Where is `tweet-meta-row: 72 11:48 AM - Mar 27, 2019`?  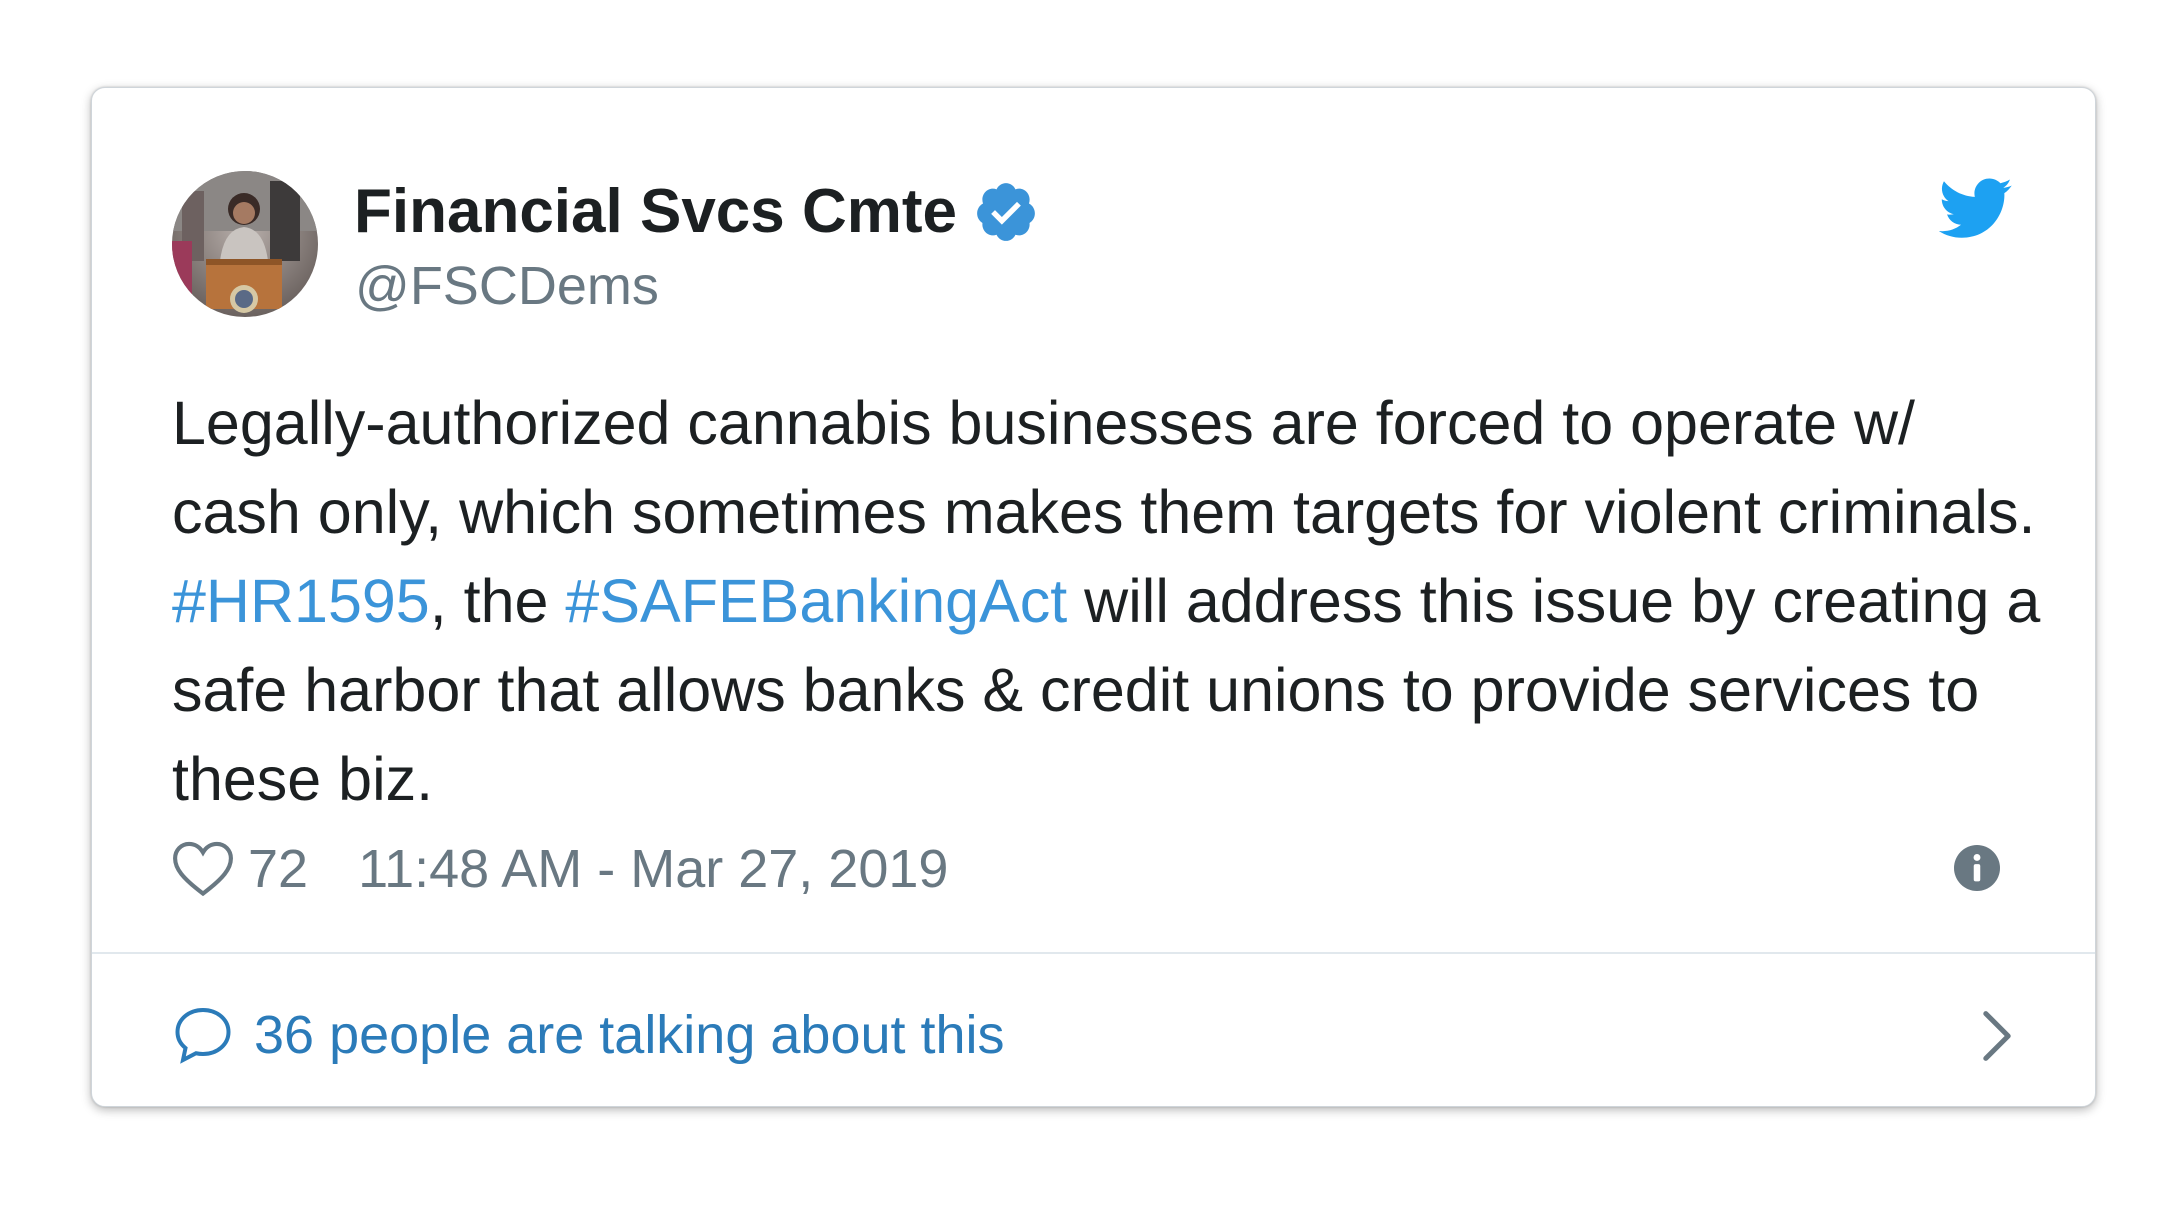
tweet-meta-row: 72 11:48 AM - Mar 27, 2019 is located at coordinates (560, 869).